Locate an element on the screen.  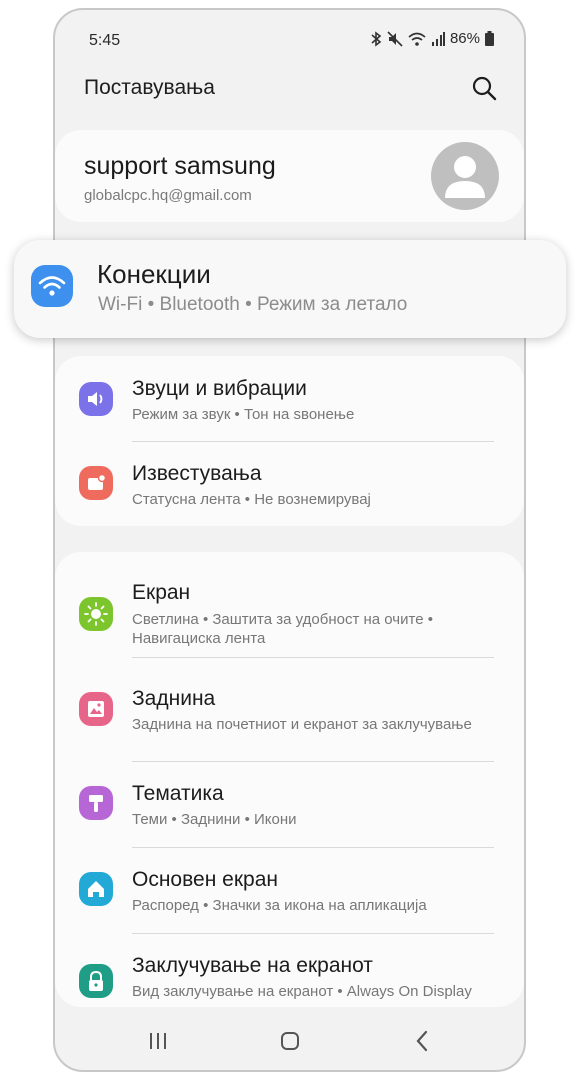
image-icon is located at coordinates (96, 709).